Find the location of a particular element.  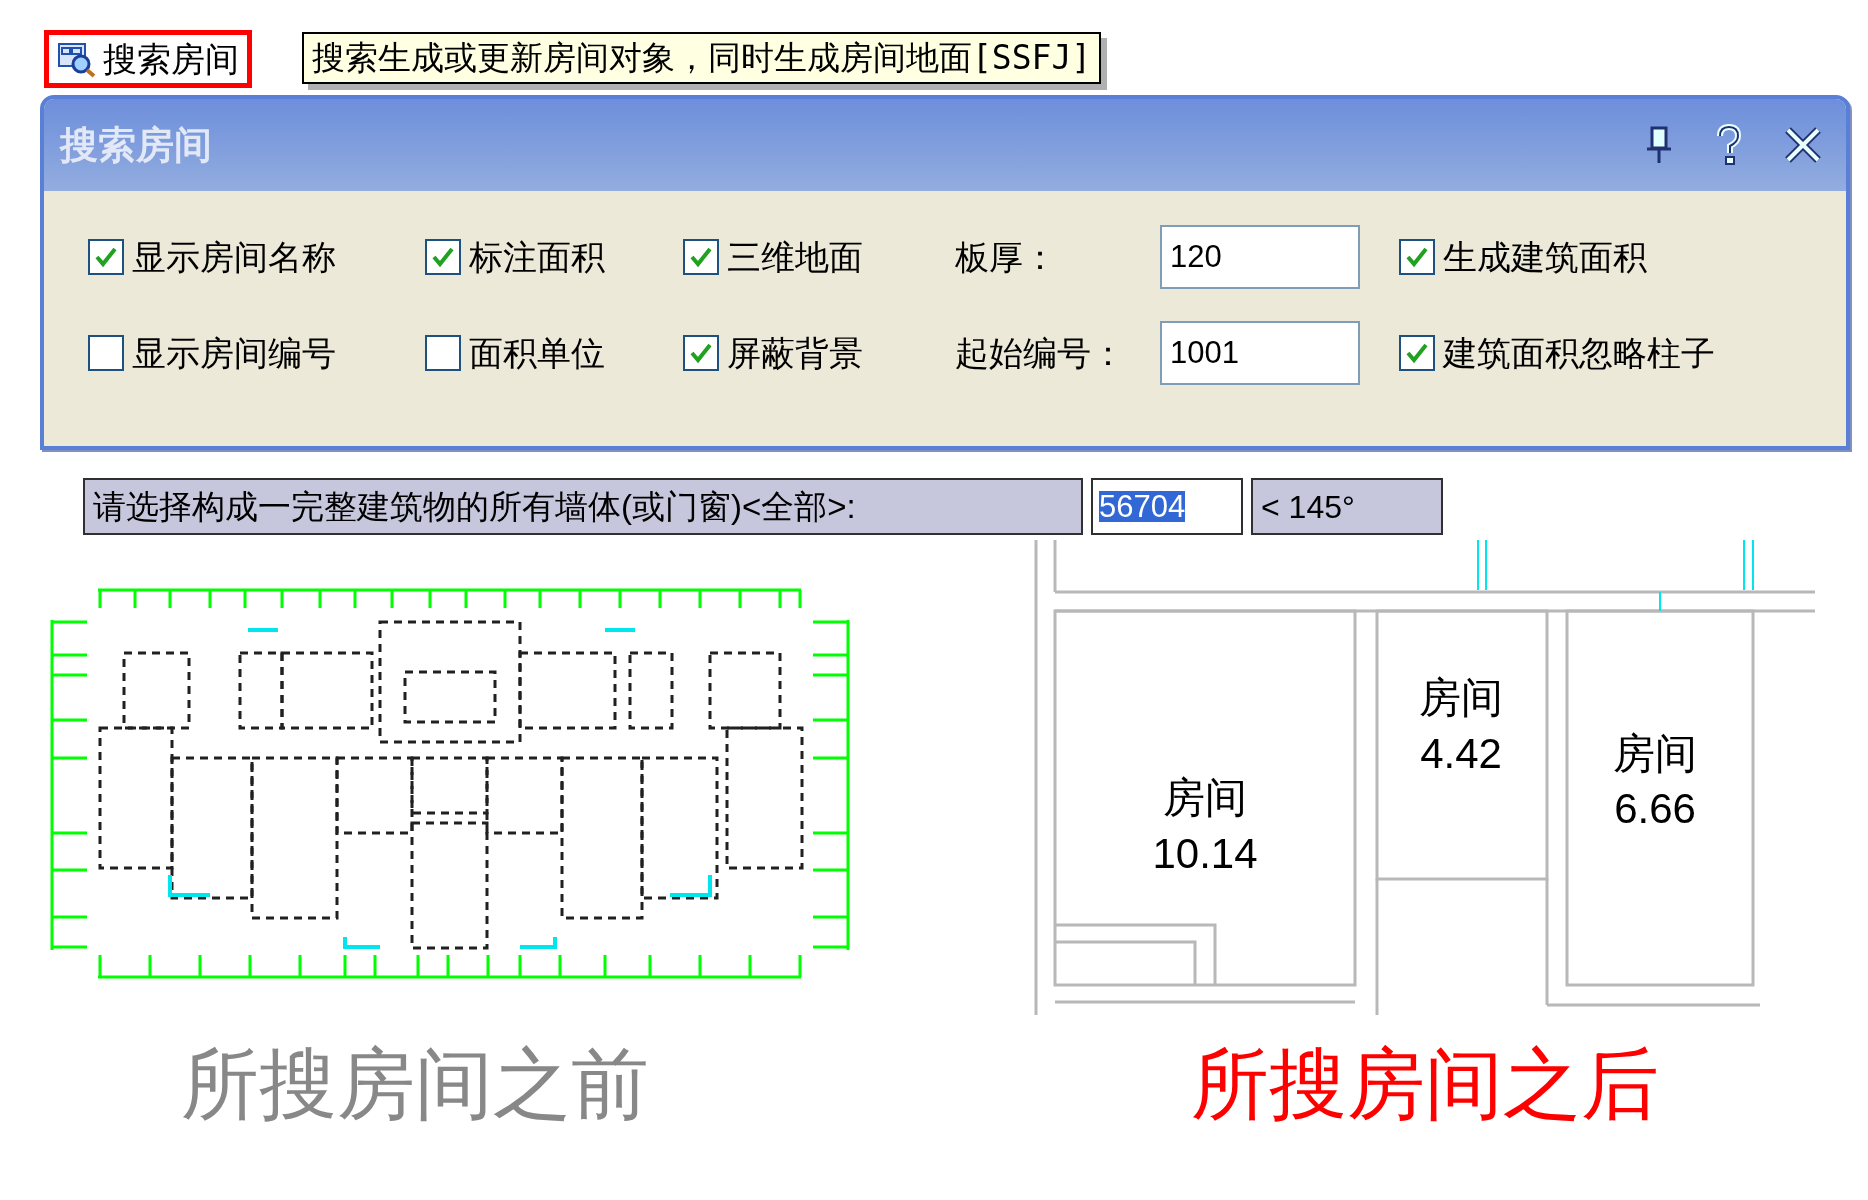

field-label: 起始编号： is located at coordinates (1040, 353).